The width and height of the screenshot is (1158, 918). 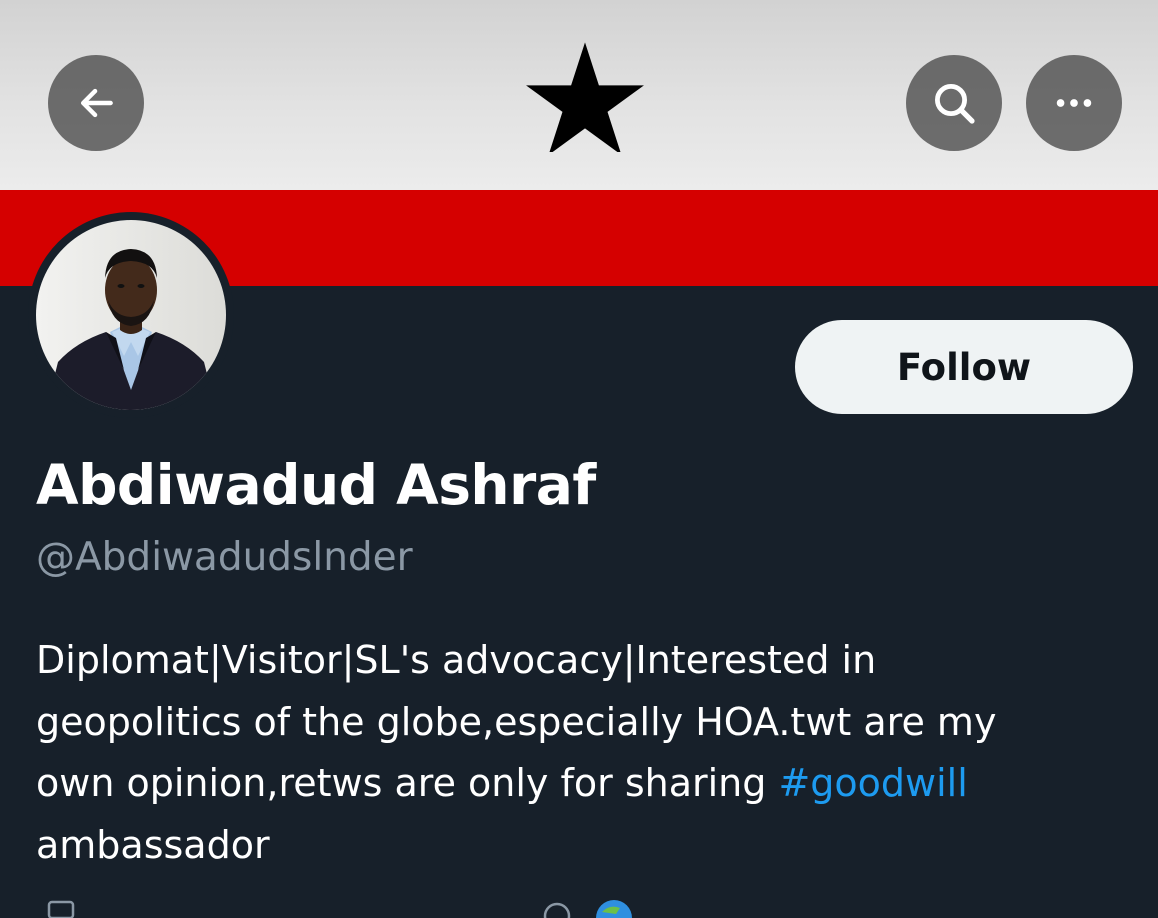 I want to click on search-button, so click(x=954, y=103).